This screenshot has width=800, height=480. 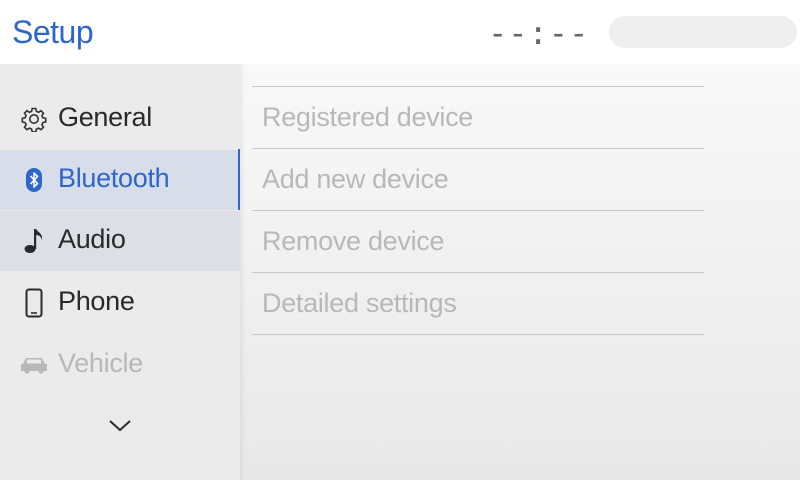 What do you see at coordinates (53, 32) in the screenshot?
I see `page-title: Setup` at bounding box center [53, 32].